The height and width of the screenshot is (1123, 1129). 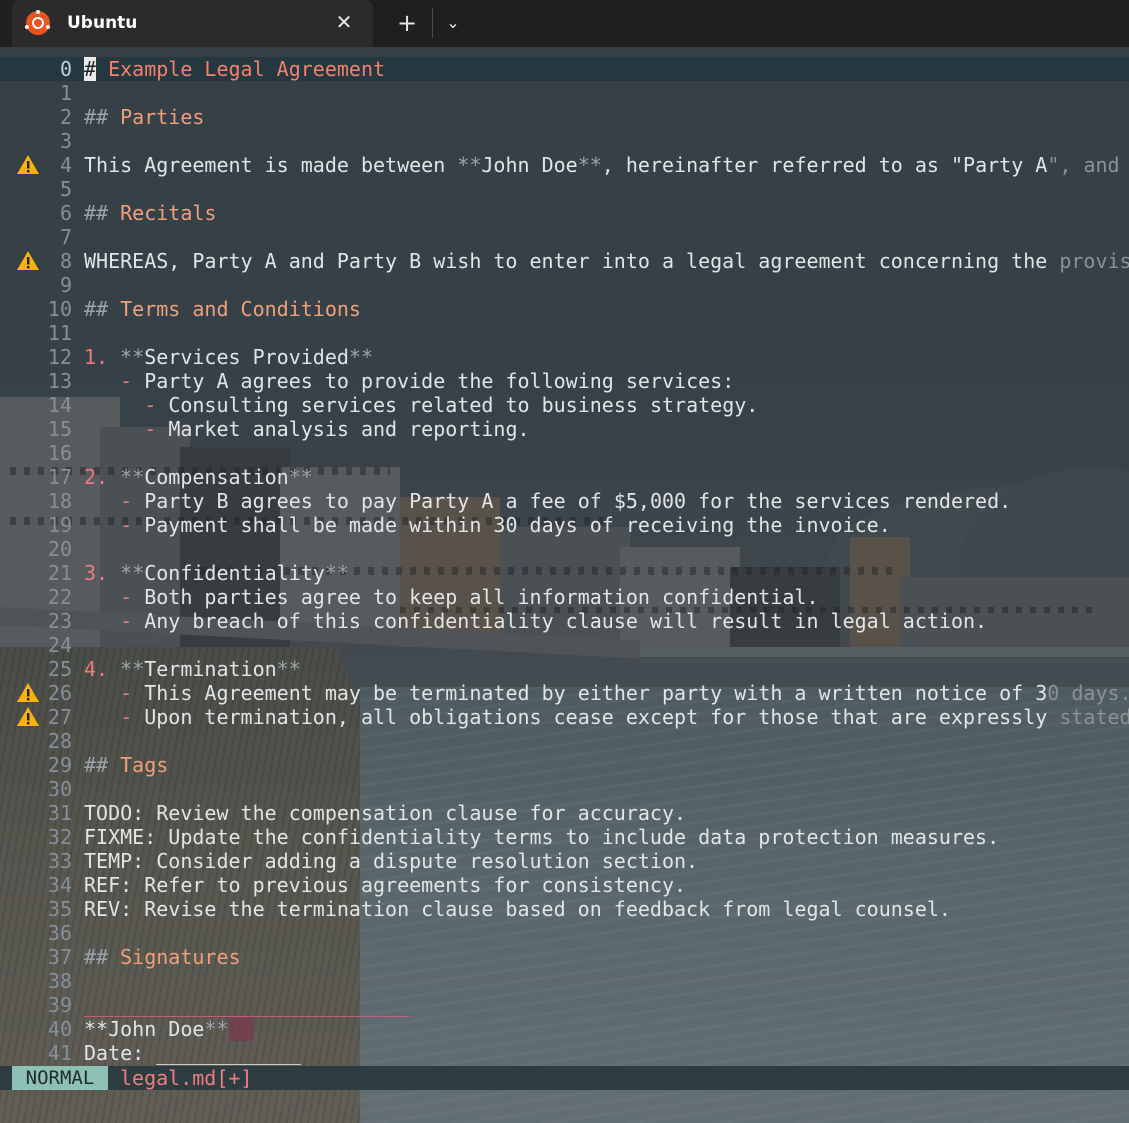 I want to click on editor-line: 40 **John Doe**, so click(x=564, y=1029).